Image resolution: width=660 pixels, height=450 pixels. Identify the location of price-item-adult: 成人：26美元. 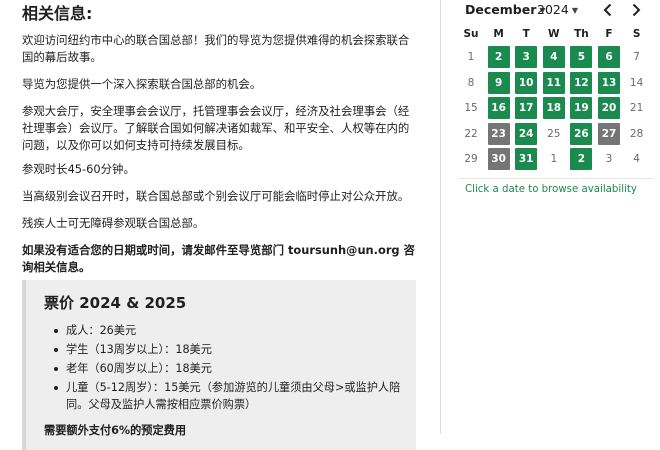
(227, 330).